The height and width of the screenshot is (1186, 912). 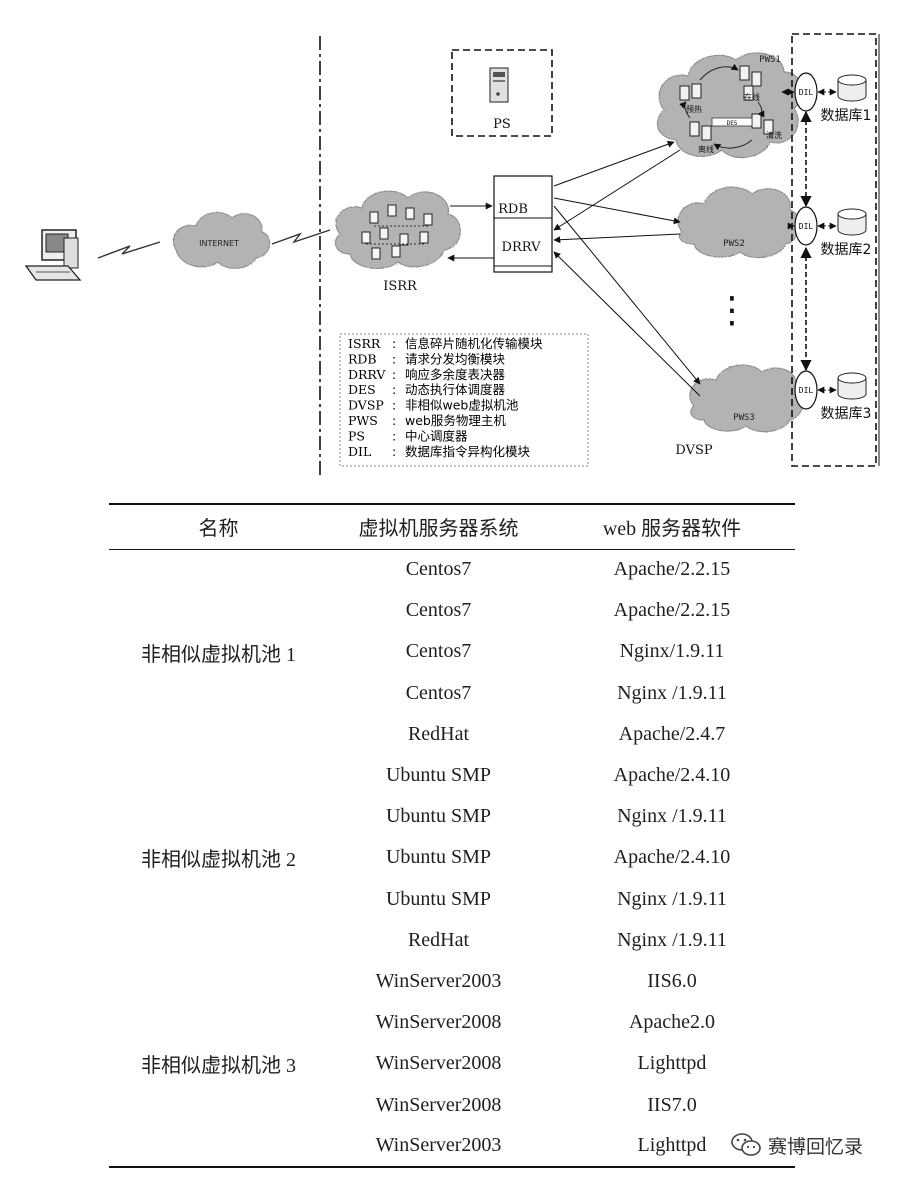 I want to click on legend-abbr: DRRV, so click(x=367, y=374).